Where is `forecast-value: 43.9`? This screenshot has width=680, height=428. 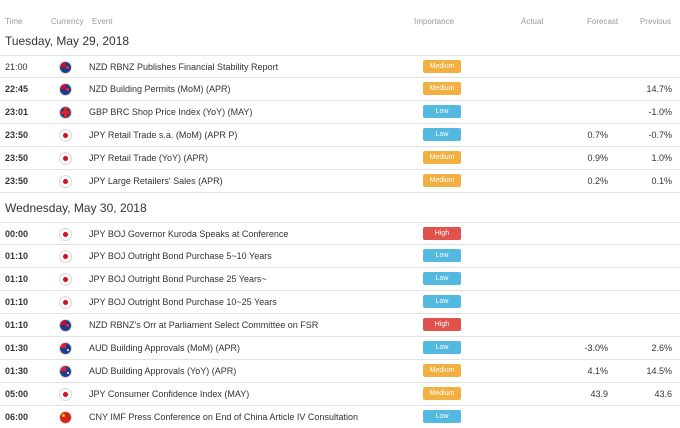 forecast-value: 43.9 is located at coordinates (599, 394).